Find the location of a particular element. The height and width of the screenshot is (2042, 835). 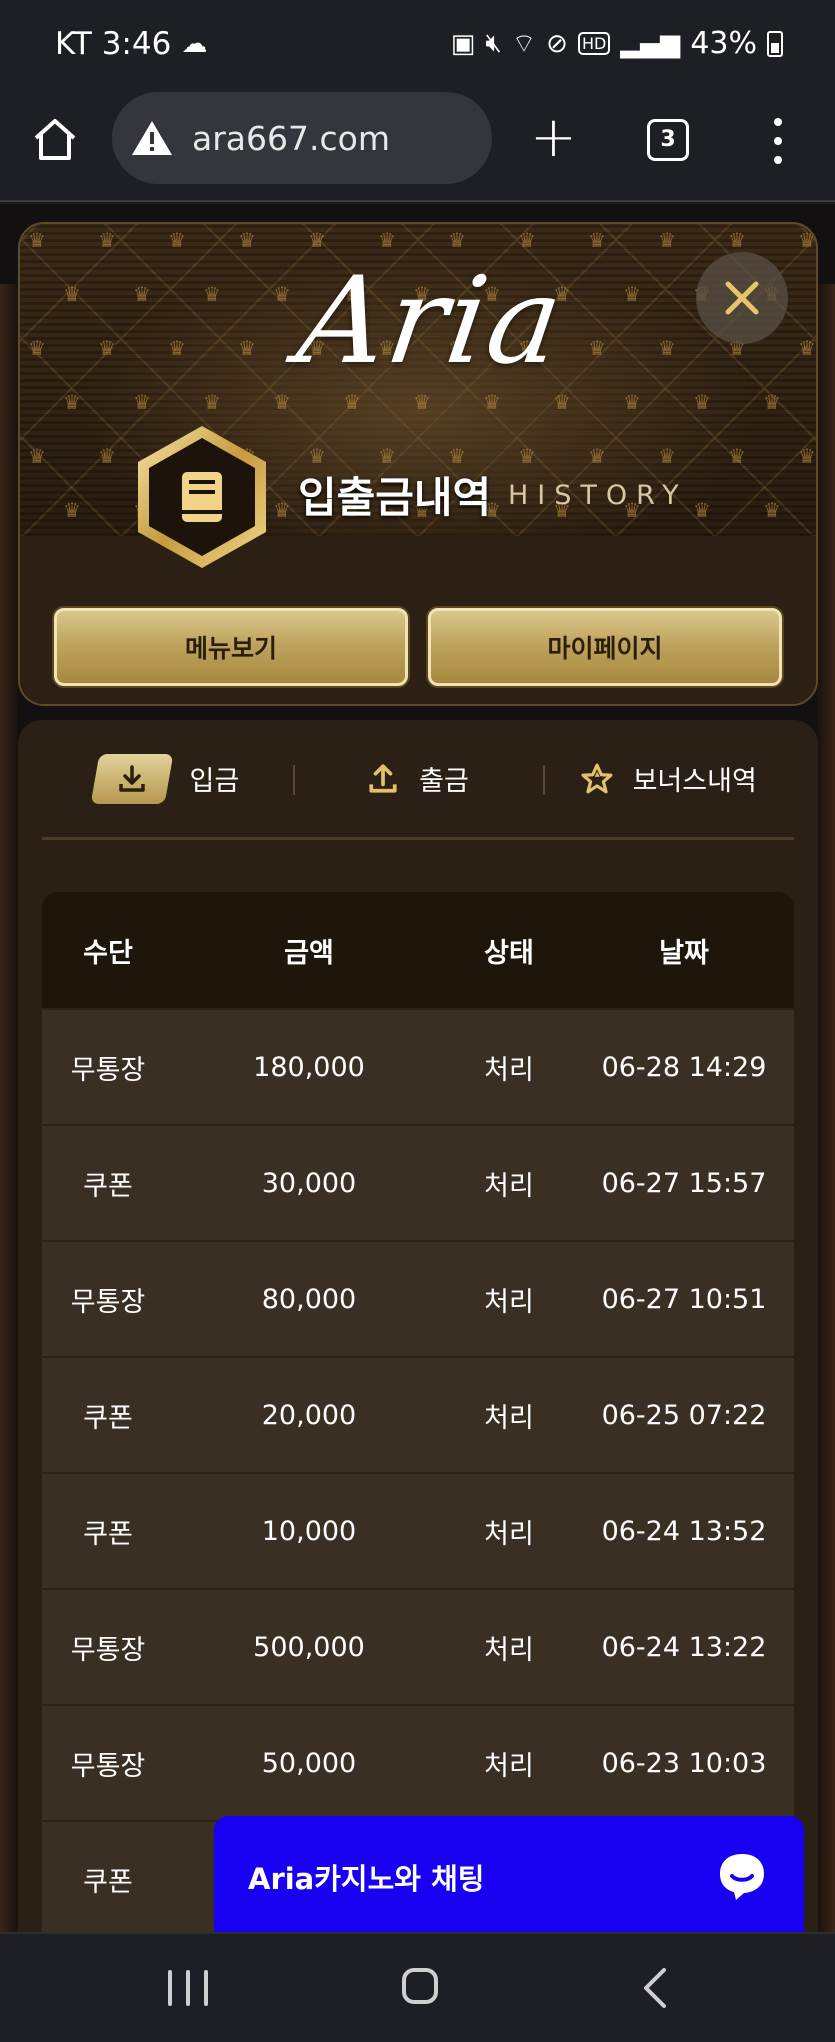

home-icon is located at coordinates (58, 142).